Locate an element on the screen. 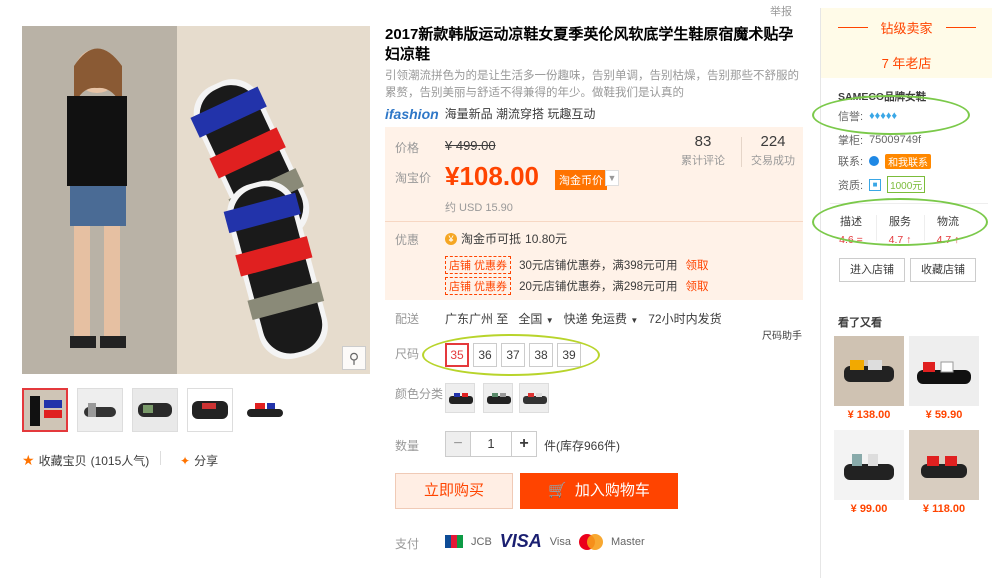  sales-stat: 224 交易成功 is located at coordinates (773, 150).